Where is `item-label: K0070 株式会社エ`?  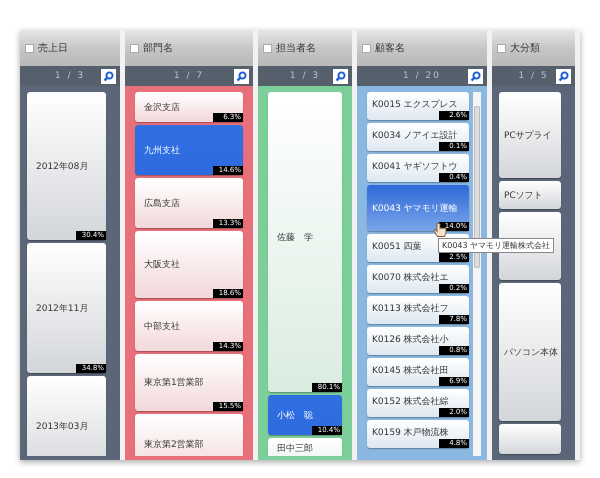 item-label: K0070 株式会社エ is located at coordinates (410, 278).